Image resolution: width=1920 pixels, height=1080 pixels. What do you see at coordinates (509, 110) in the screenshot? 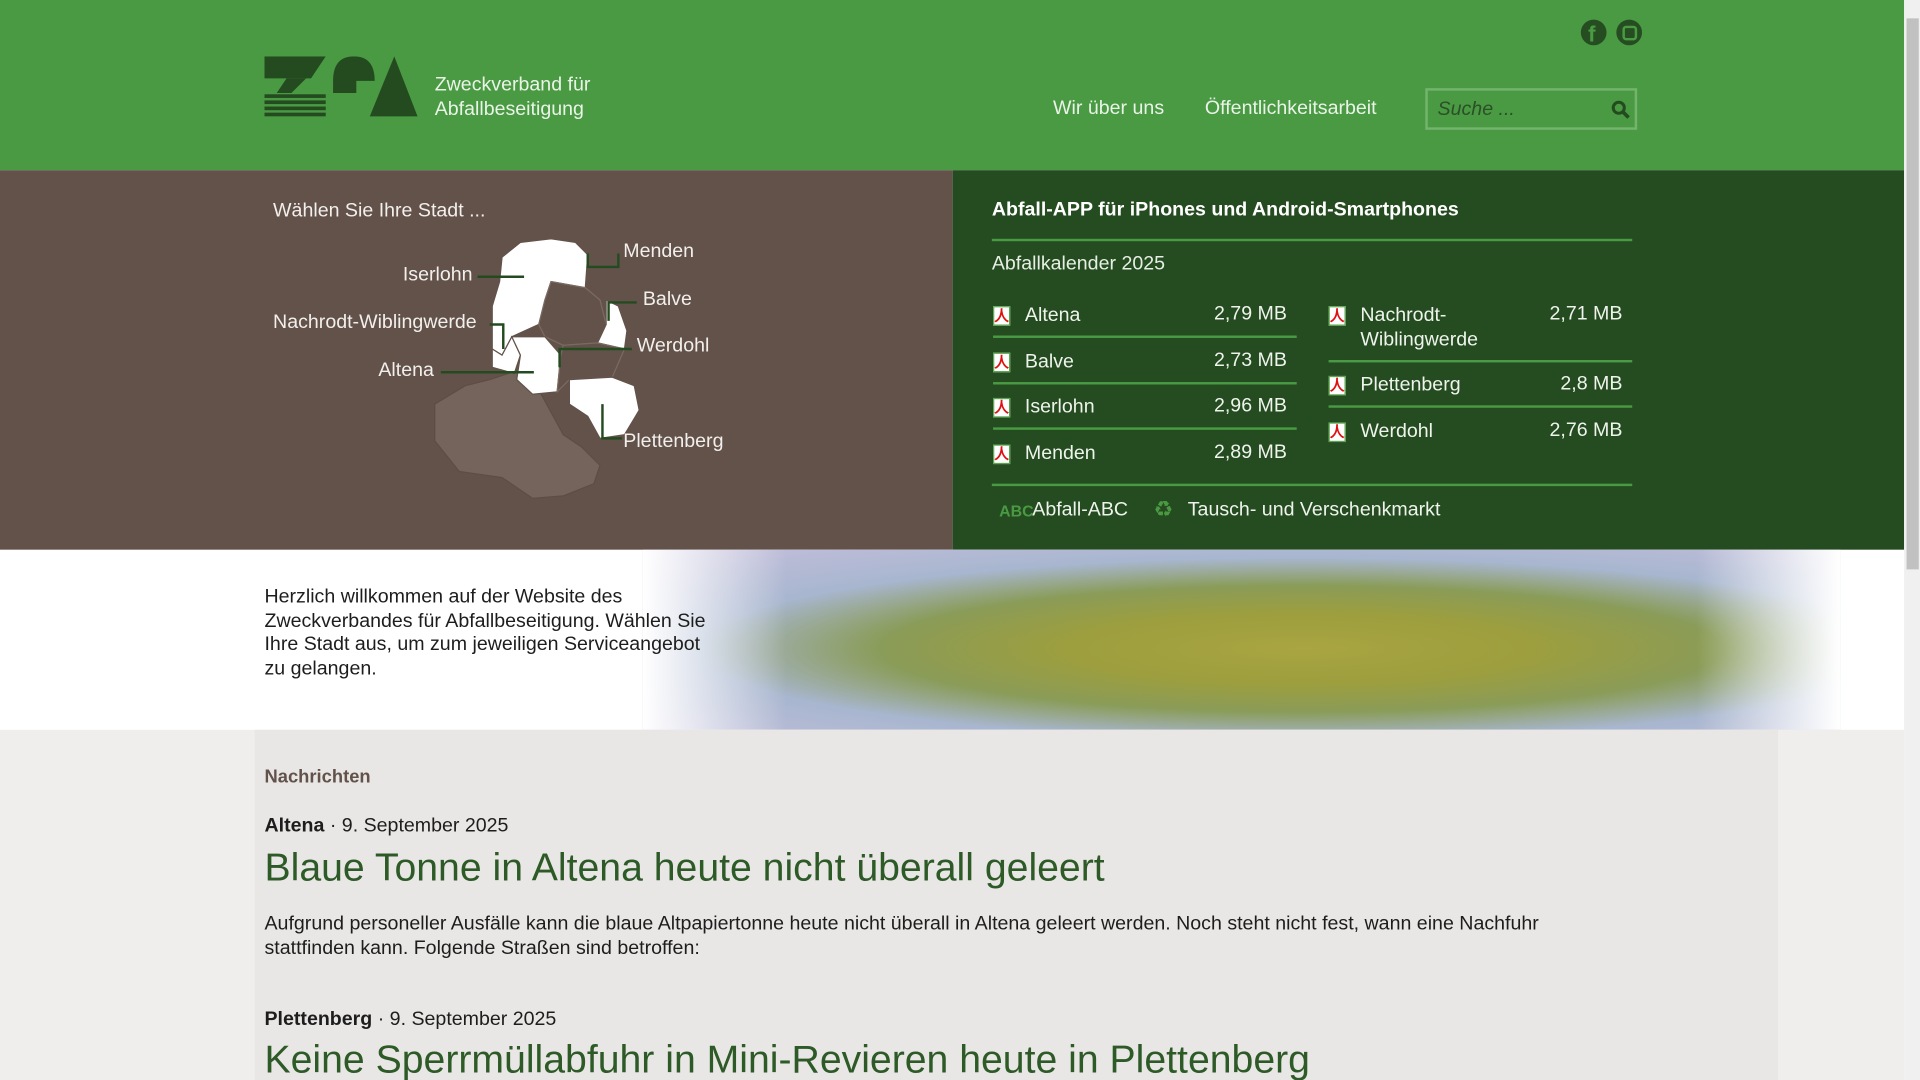
I see `org-name-line2: Abfallbeseitigung` at bounding box center [509, 110].